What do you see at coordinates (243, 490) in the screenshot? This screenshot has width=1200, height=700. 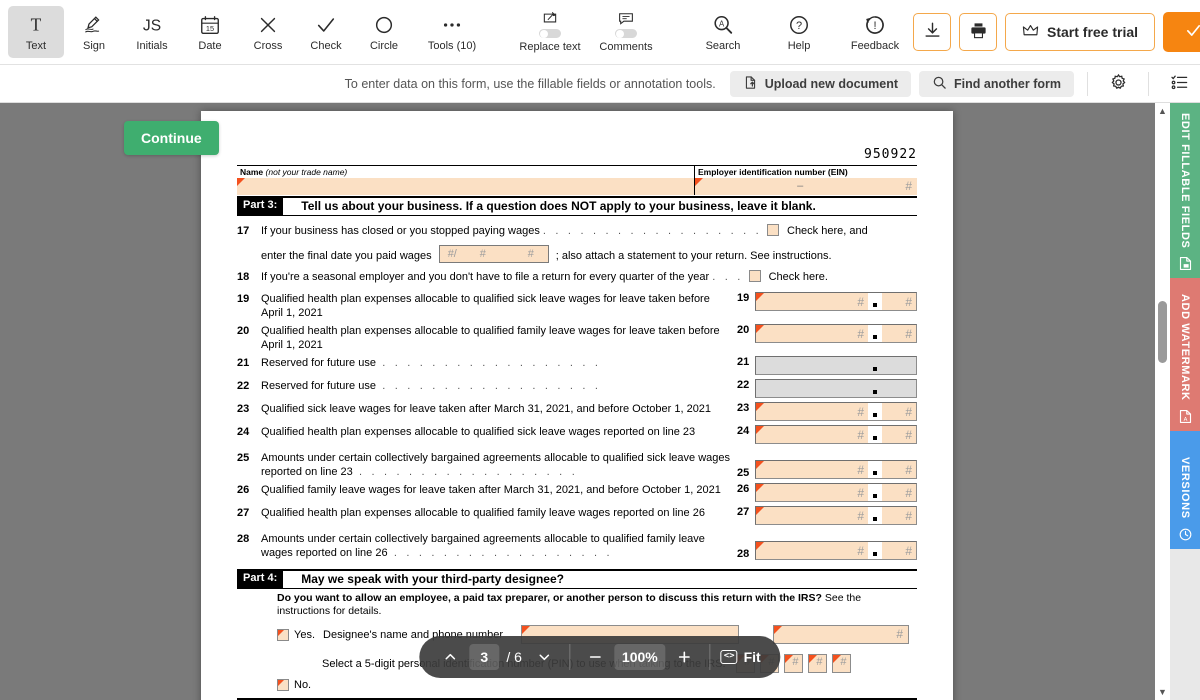 I see `amount-line-number: 26` at bounding box center [243, 490].